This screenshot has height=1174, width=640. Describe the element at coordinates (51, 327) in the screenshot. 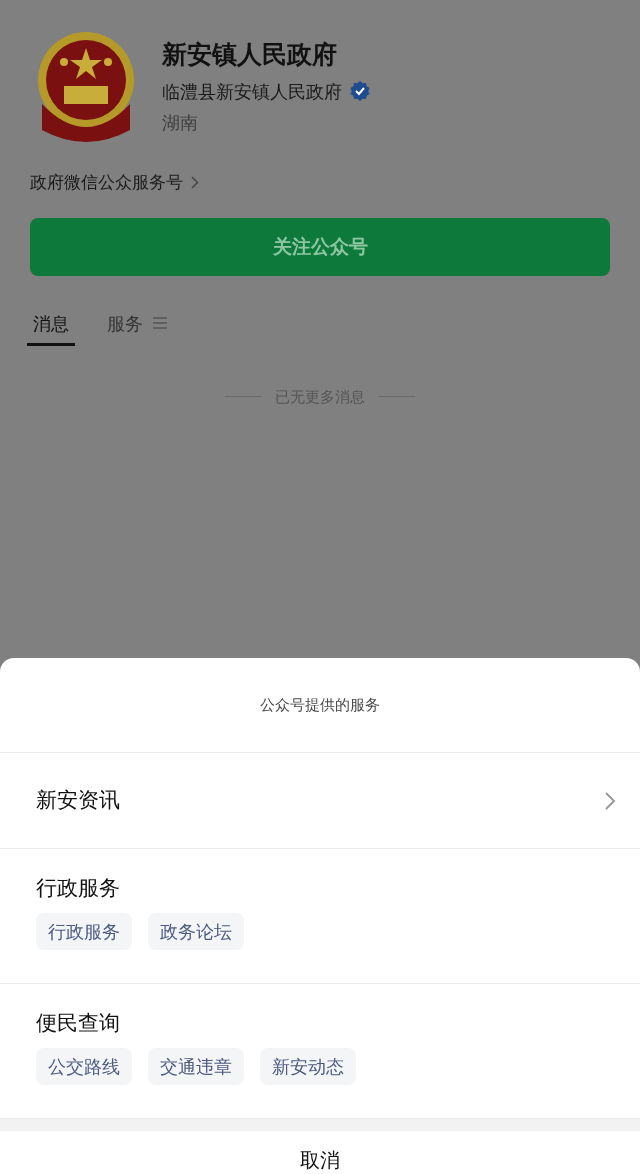

I see `tab: 消息` at that location.